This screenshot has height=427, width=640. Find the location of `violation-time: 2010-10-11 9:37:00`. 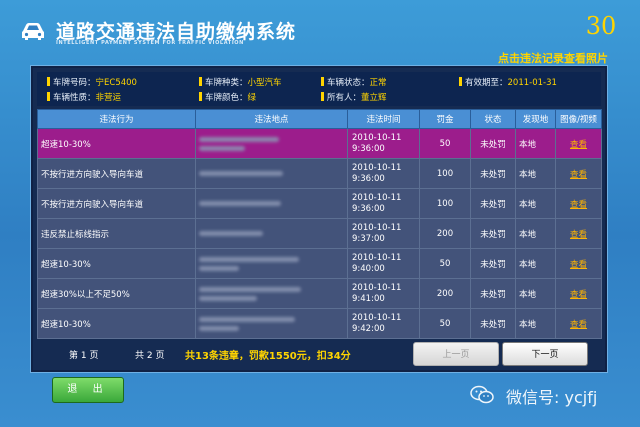

violation-time: 2010-10-11 9:37:00 is located at coordinates (383, 233).